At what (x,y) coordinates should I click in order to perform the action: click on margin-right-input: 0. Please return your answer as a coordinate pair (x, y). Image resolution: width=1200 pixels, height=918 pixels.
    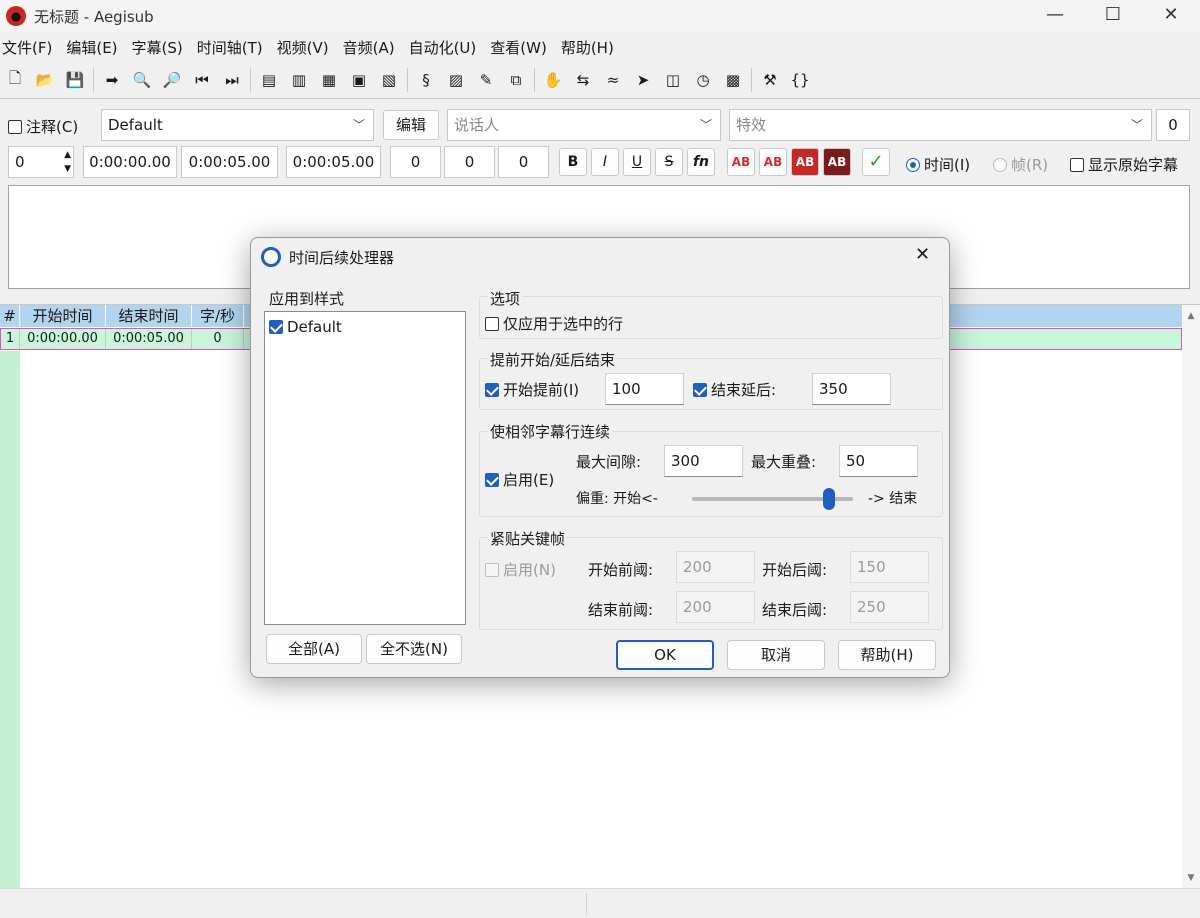
    Looking at the image, I should click on (469, 162).